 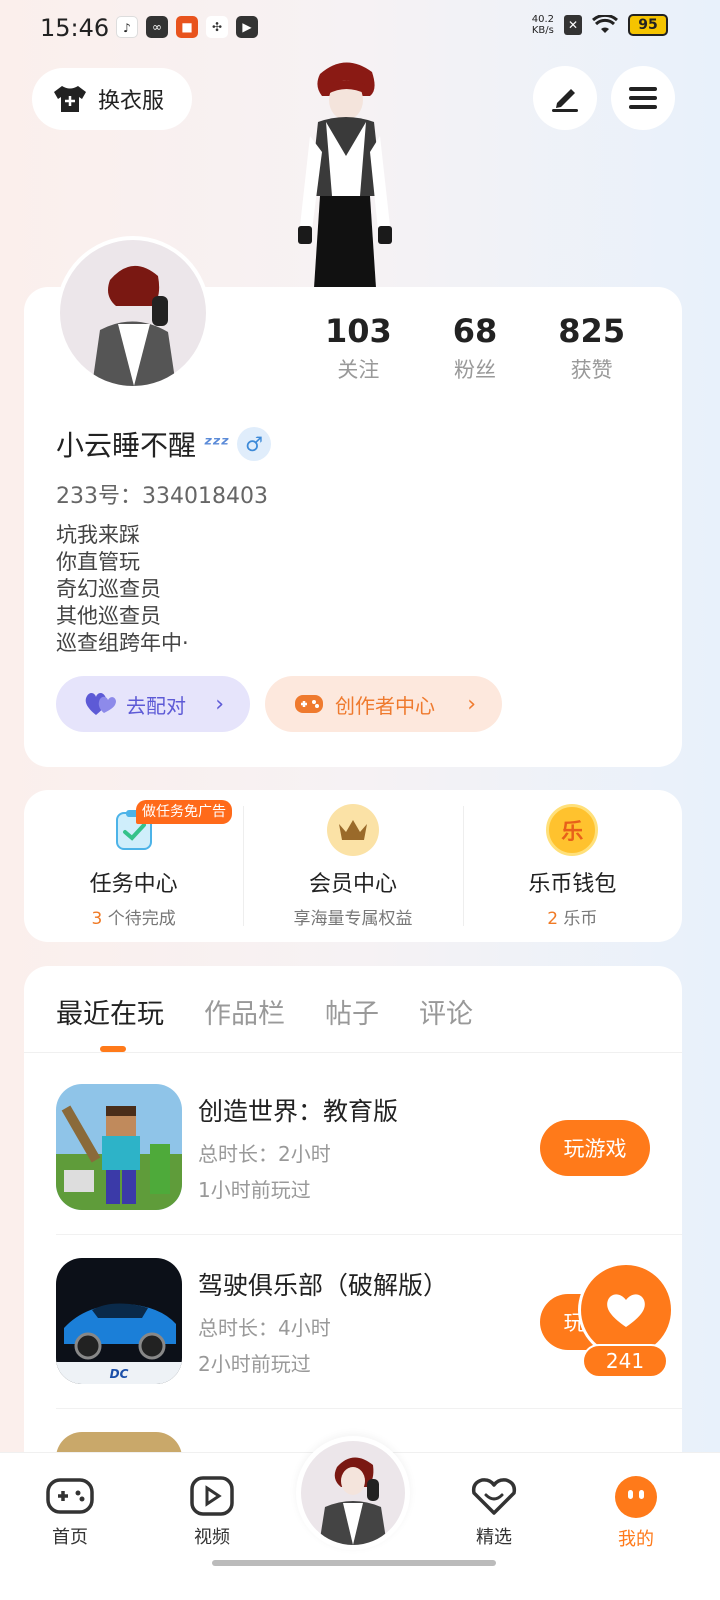 I want to click on creator-center-label: 创作者中心, so click(x=385, y=705).